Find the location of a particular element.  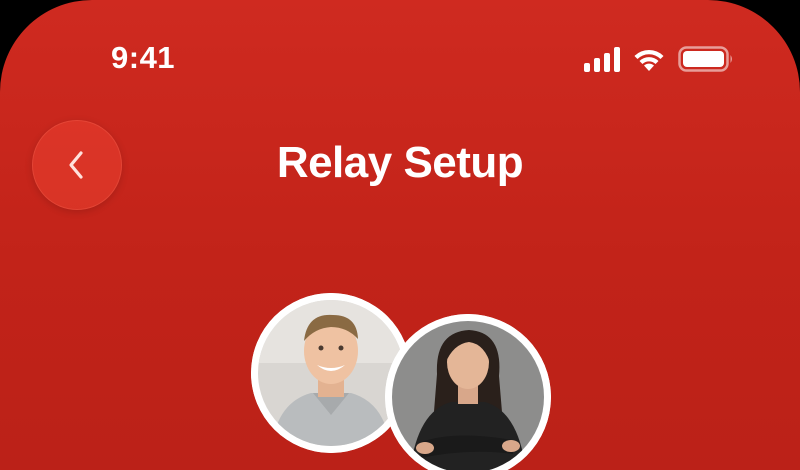

status-time: 9:41 is located at coordinates (143, 57).